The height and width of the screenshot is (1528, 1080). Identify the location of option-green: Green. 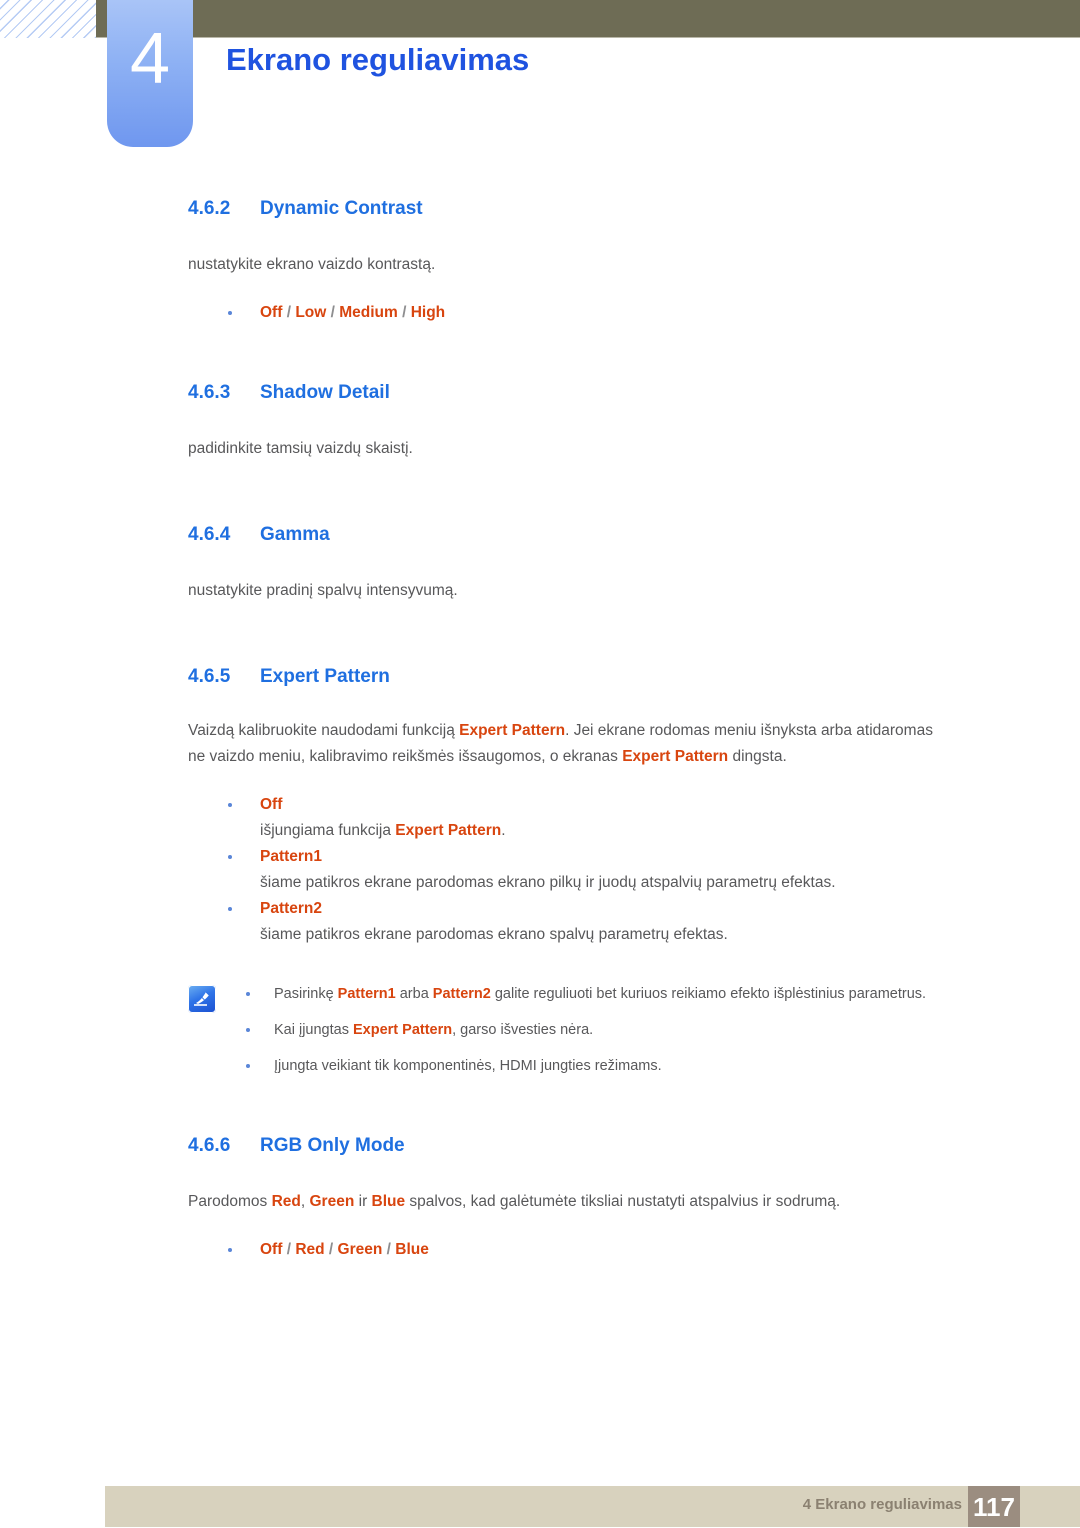
(360, 1249).